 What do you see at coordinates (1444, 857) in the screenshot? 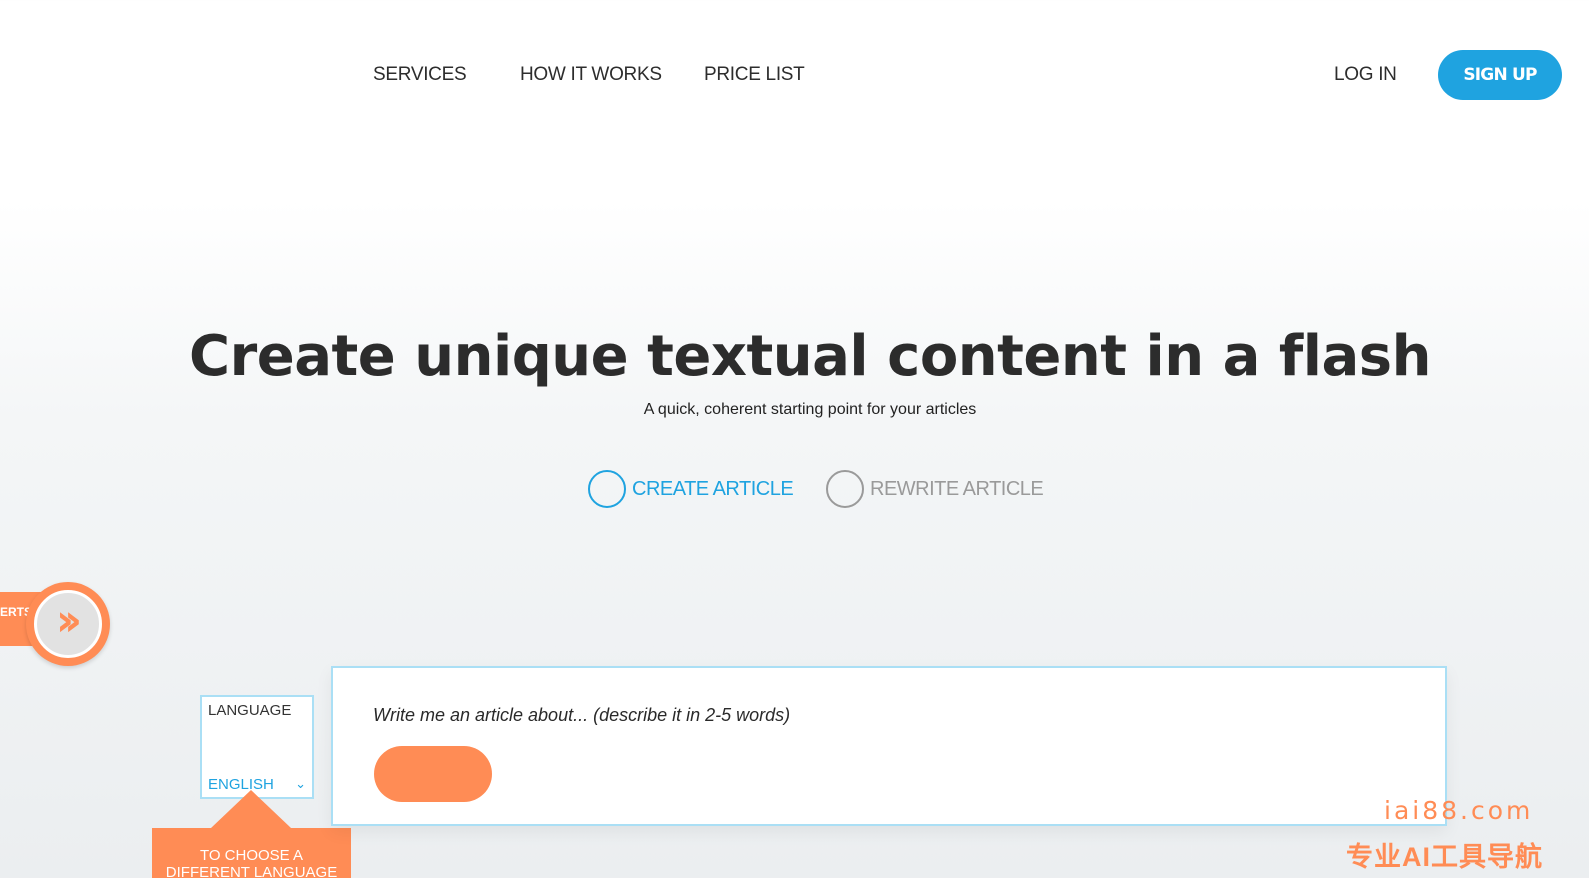
I see `watermark-tagline: 专业AI工具导航` at bounding box center [1444, 857].